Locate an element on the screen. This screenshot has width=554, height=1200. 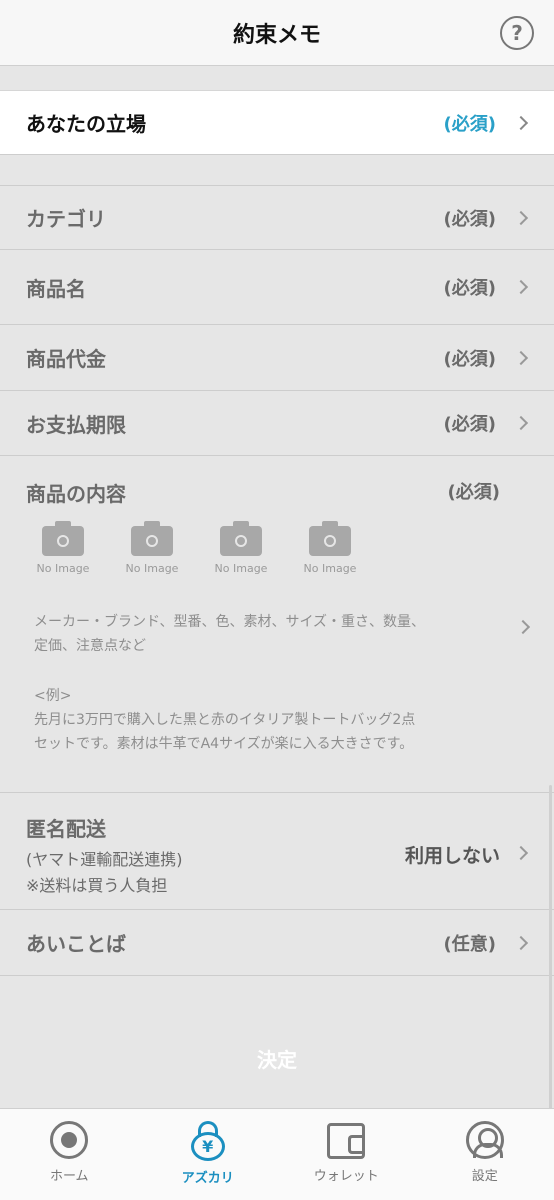
photo-slots: No Image No Image No Image No Image is located at coordinates (196, 548).